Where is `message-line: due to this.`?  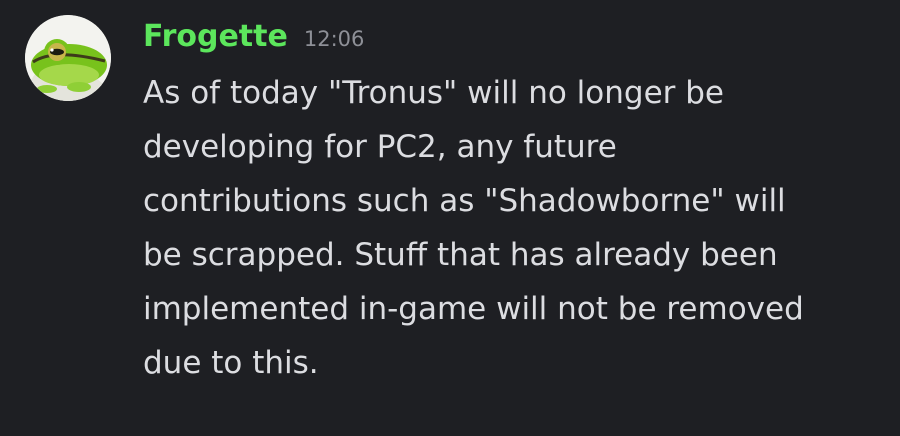 message-line: due to this. is located at coordinates (231, 363).